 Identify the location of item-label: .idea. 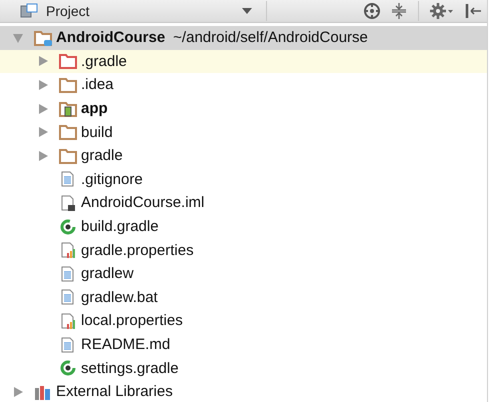
(97, 85).